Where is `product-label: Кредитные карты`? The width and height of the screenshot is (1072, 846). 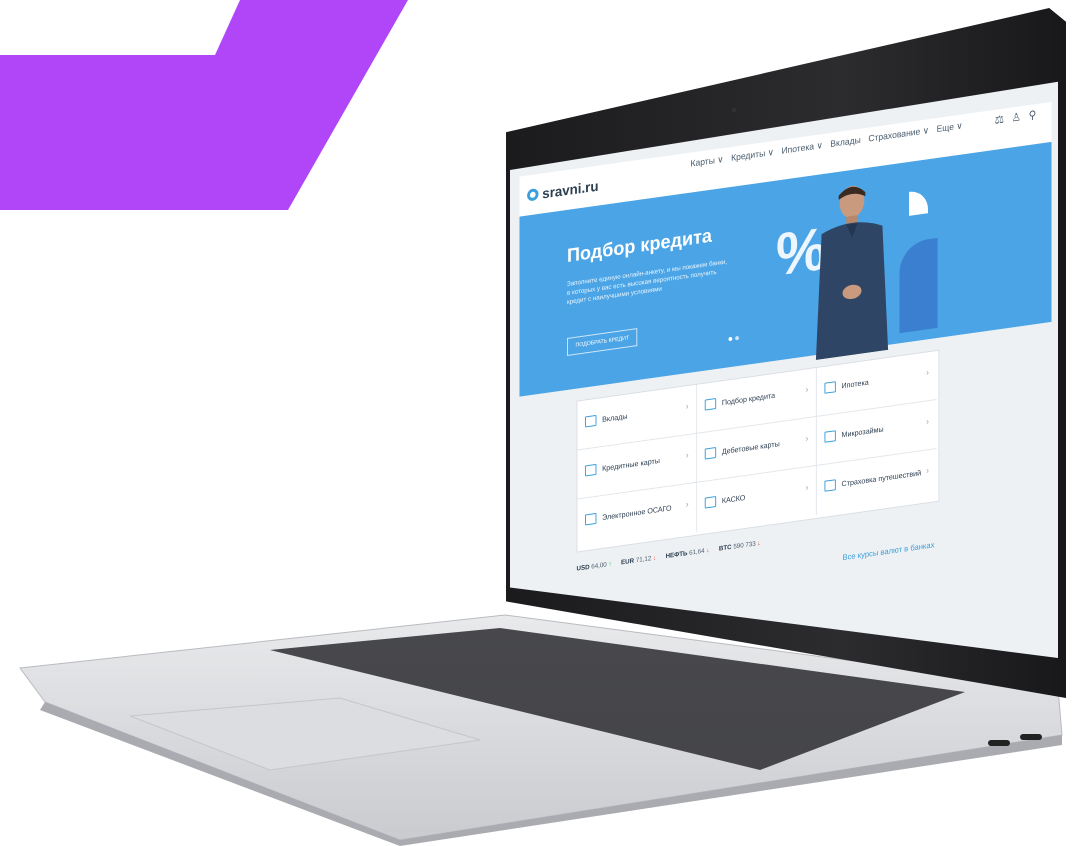
product-label: Кредитные карты is located at coordinates (631, 464).